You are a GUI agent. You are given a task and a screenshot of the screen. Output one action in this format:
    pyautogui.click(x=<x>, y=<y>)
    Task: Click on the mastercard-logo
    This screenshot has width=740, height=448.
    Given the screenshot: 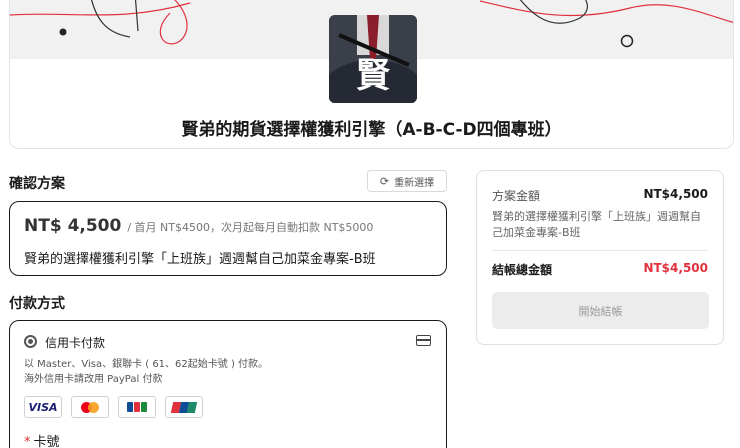 What is the action you would take?
    pyautogui.click(x=90, y=407)
    